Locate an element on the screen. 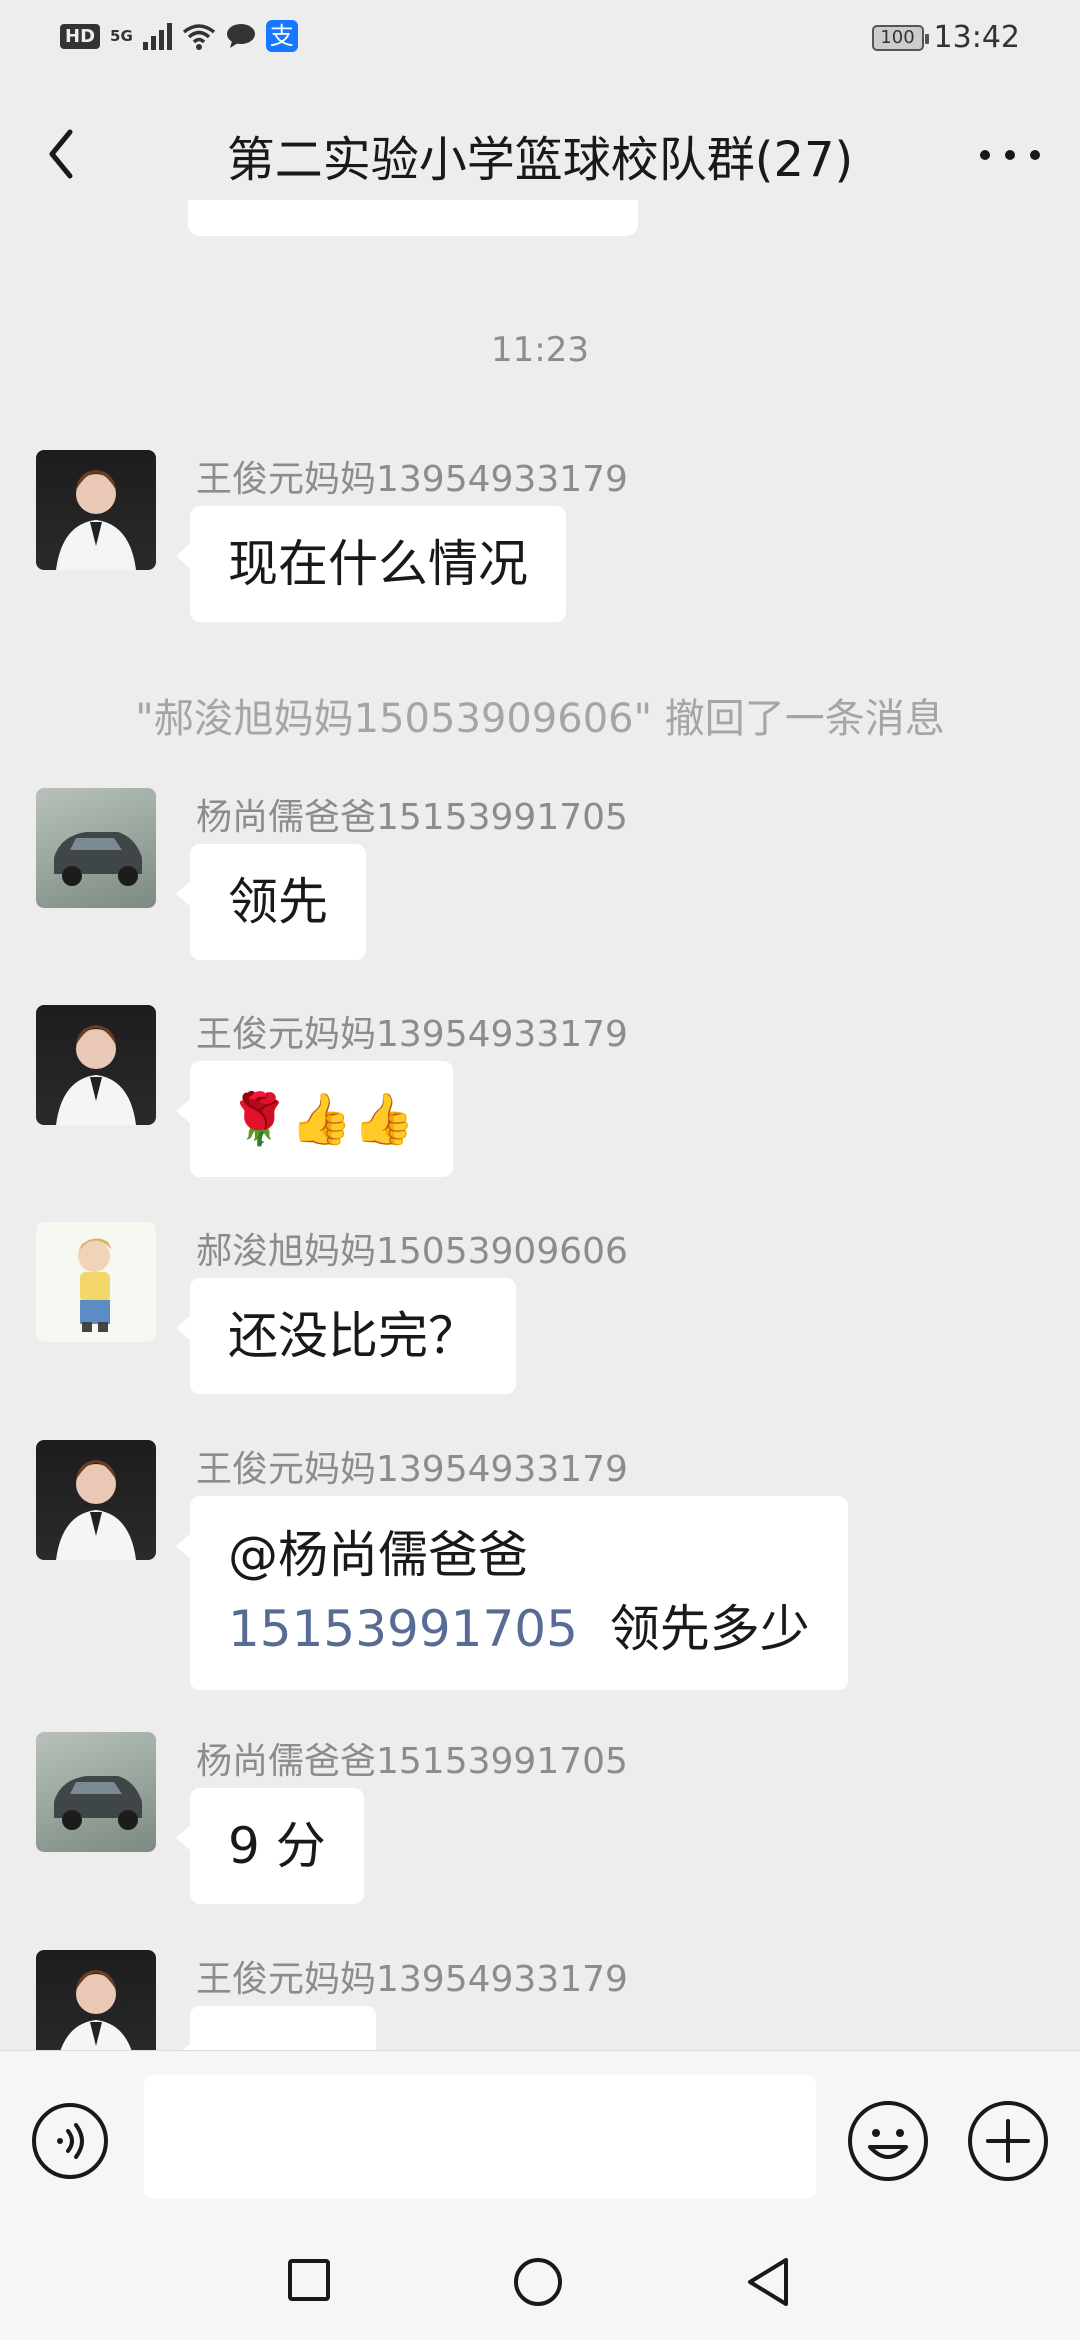  message-bubble: 🌹👍👍 is located at coordinates (314, 1119).